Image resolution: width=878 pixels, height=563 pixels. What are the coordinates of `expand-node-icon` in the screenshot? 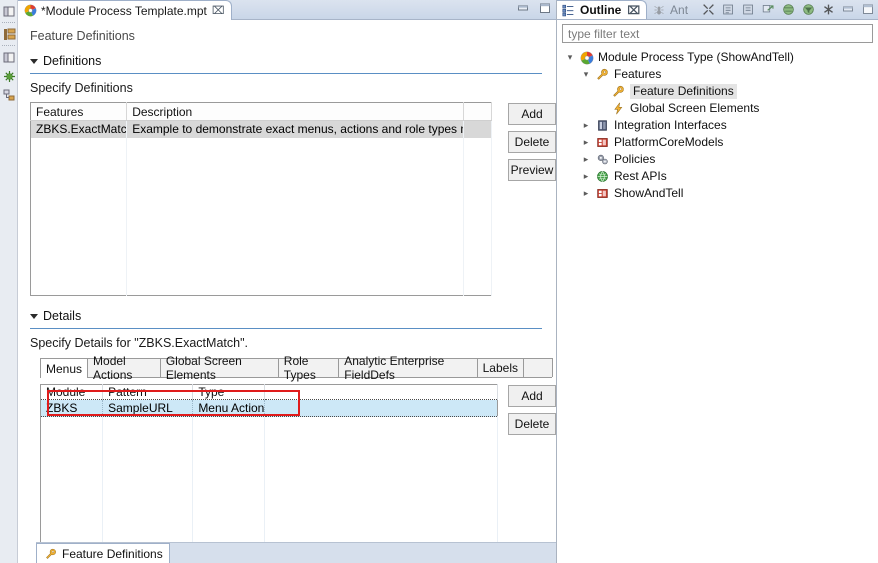 It's located at (728, 9).